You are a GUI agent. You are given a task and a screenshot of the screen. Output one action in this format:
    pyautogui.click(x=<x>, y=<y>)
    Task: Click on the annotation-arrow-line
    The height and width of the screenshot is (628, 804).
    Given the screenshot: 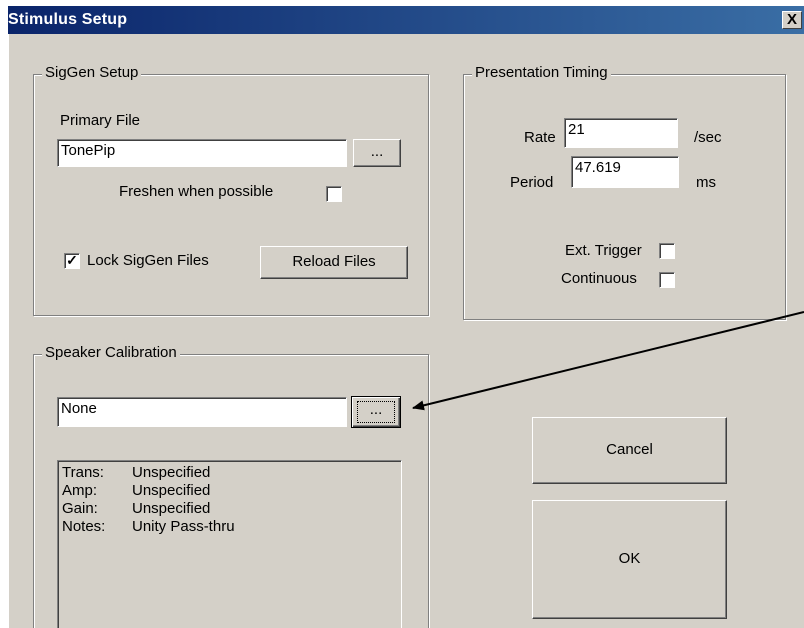 What is the action you would take?
    pyautogui.click(x=608, y=361)
    